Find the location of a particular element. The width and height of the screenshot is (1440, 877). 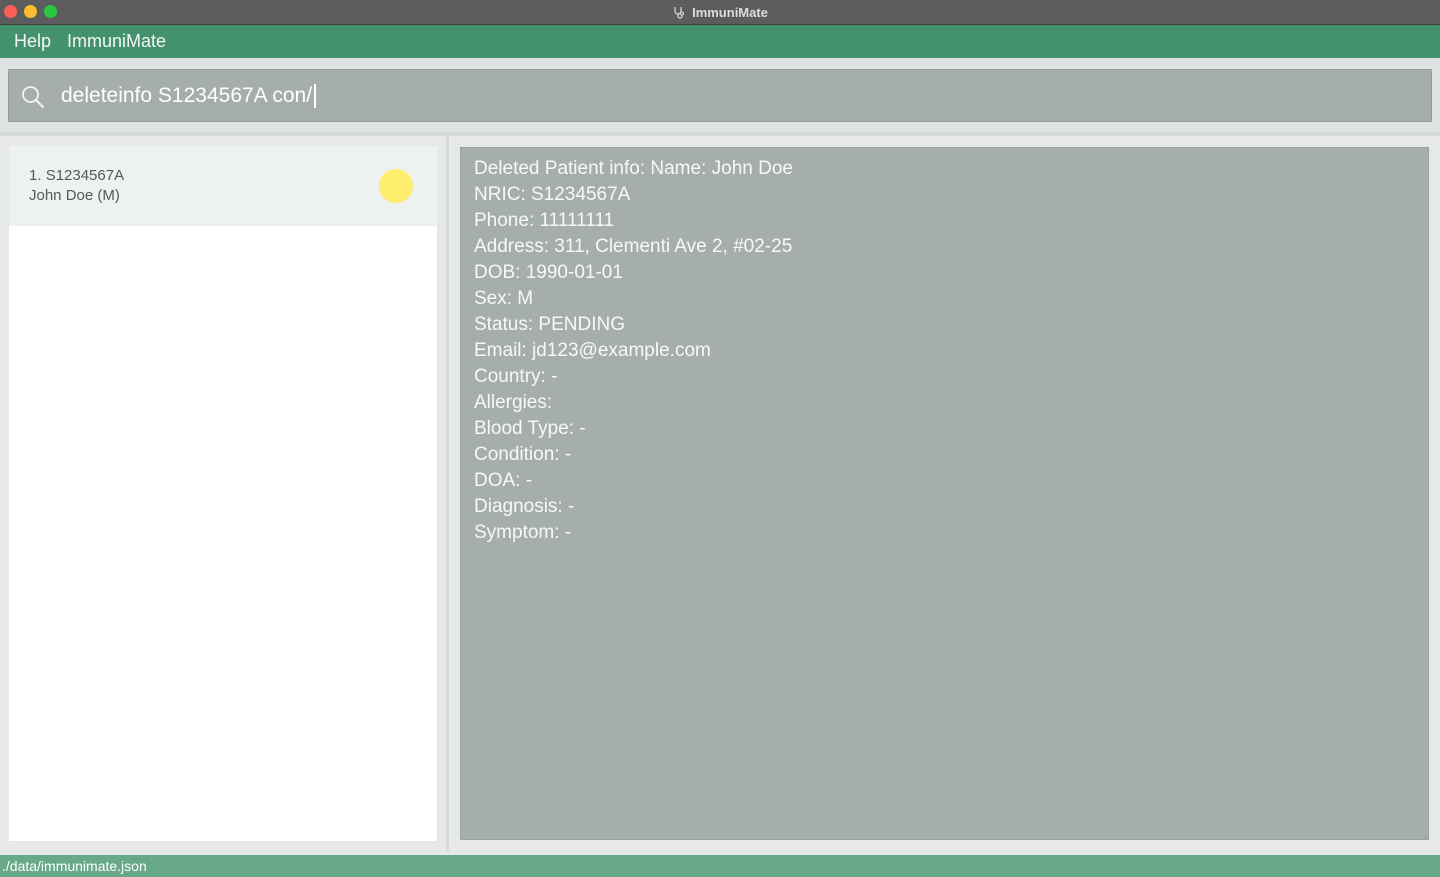

window-title-group: ImmuniMate is located at coordinates (720, 12).